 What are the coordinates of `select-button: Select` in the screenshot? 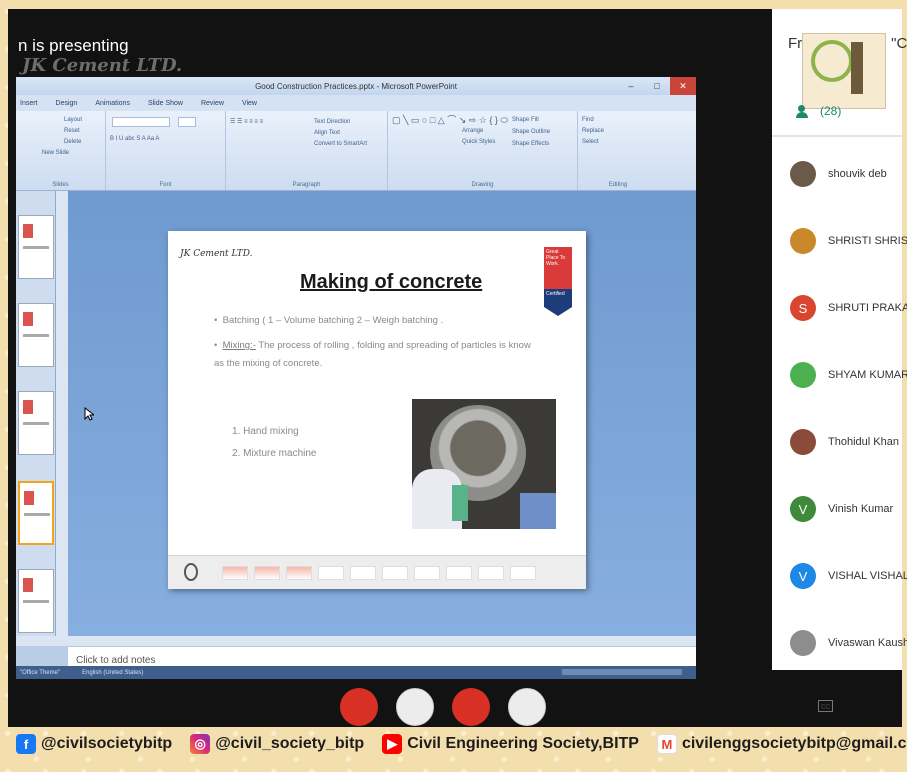 It's located at (618, 142).